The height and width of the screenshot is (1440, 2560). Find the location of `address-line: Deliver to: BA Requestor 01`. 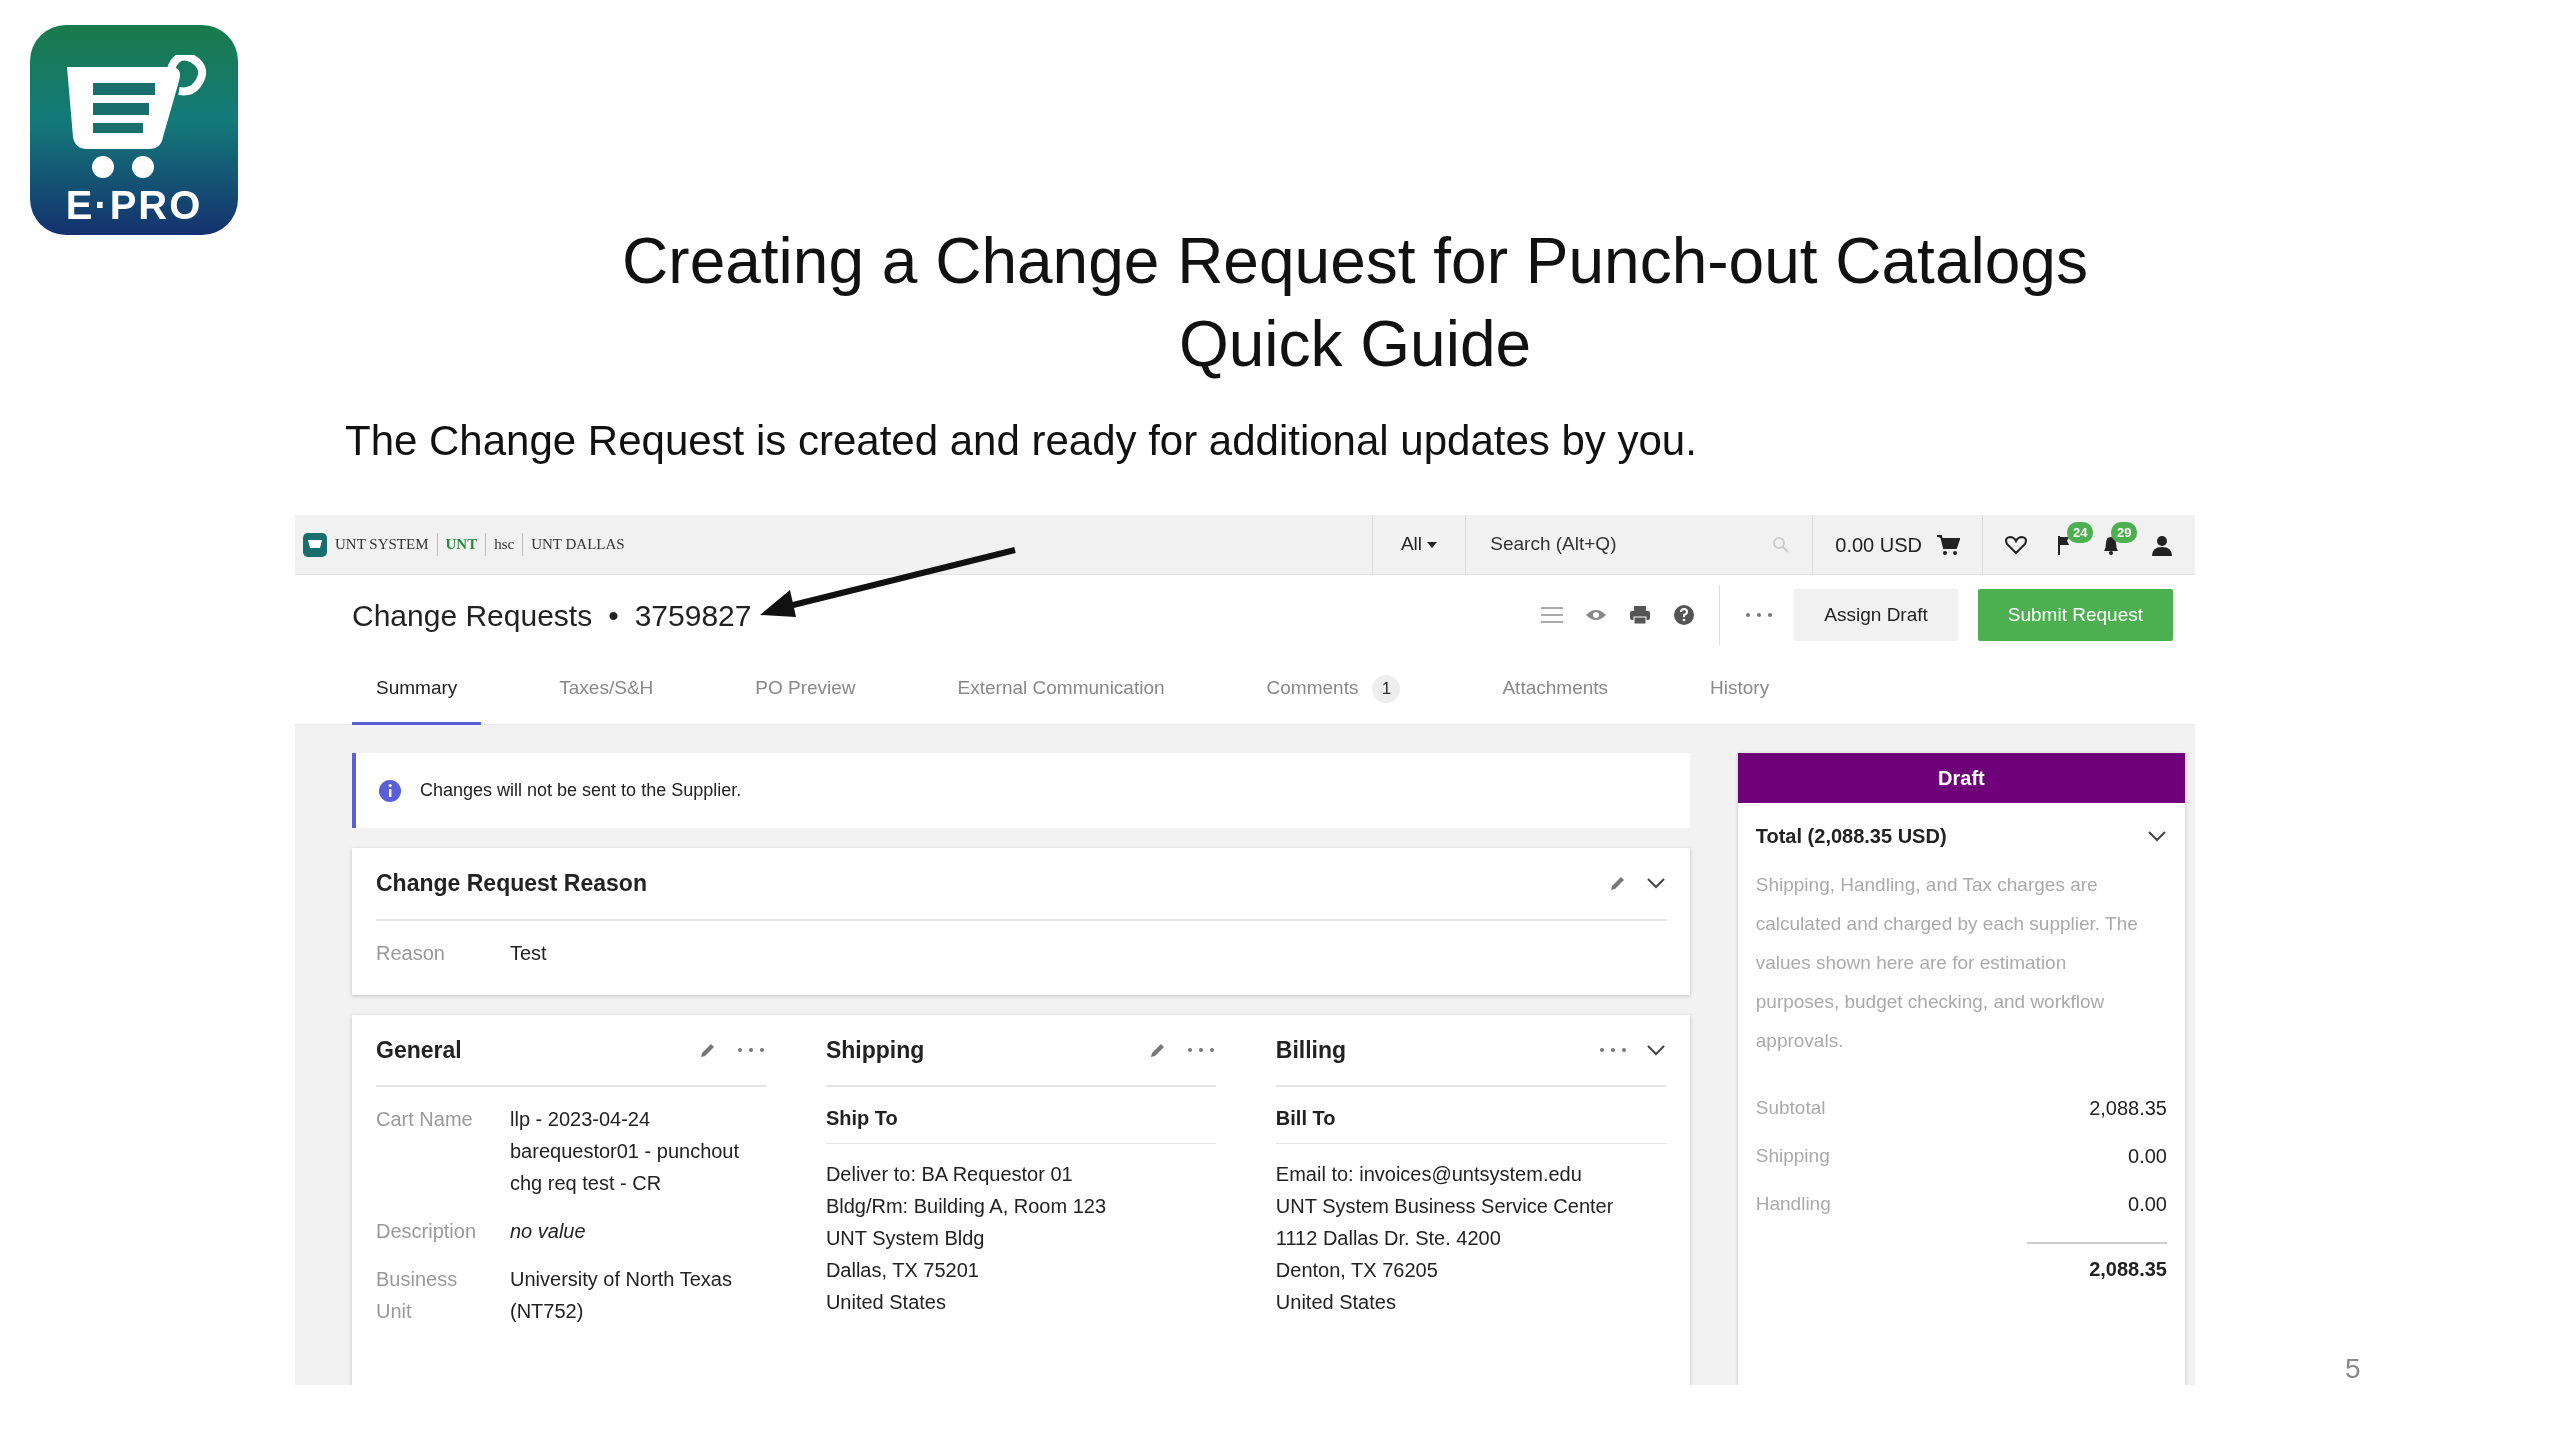

address-line: Deliver to: BA Requestor 01 is located at coordinates (949, 1174).